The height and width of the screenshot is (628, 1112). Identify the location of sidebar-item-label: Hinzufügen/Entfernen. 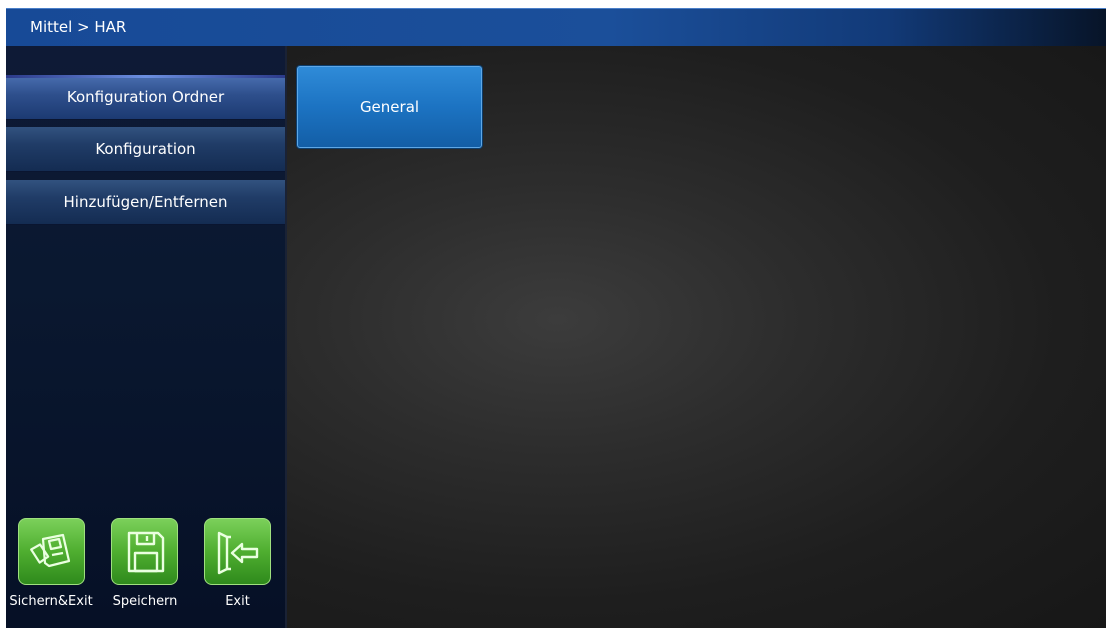
(145, 202).